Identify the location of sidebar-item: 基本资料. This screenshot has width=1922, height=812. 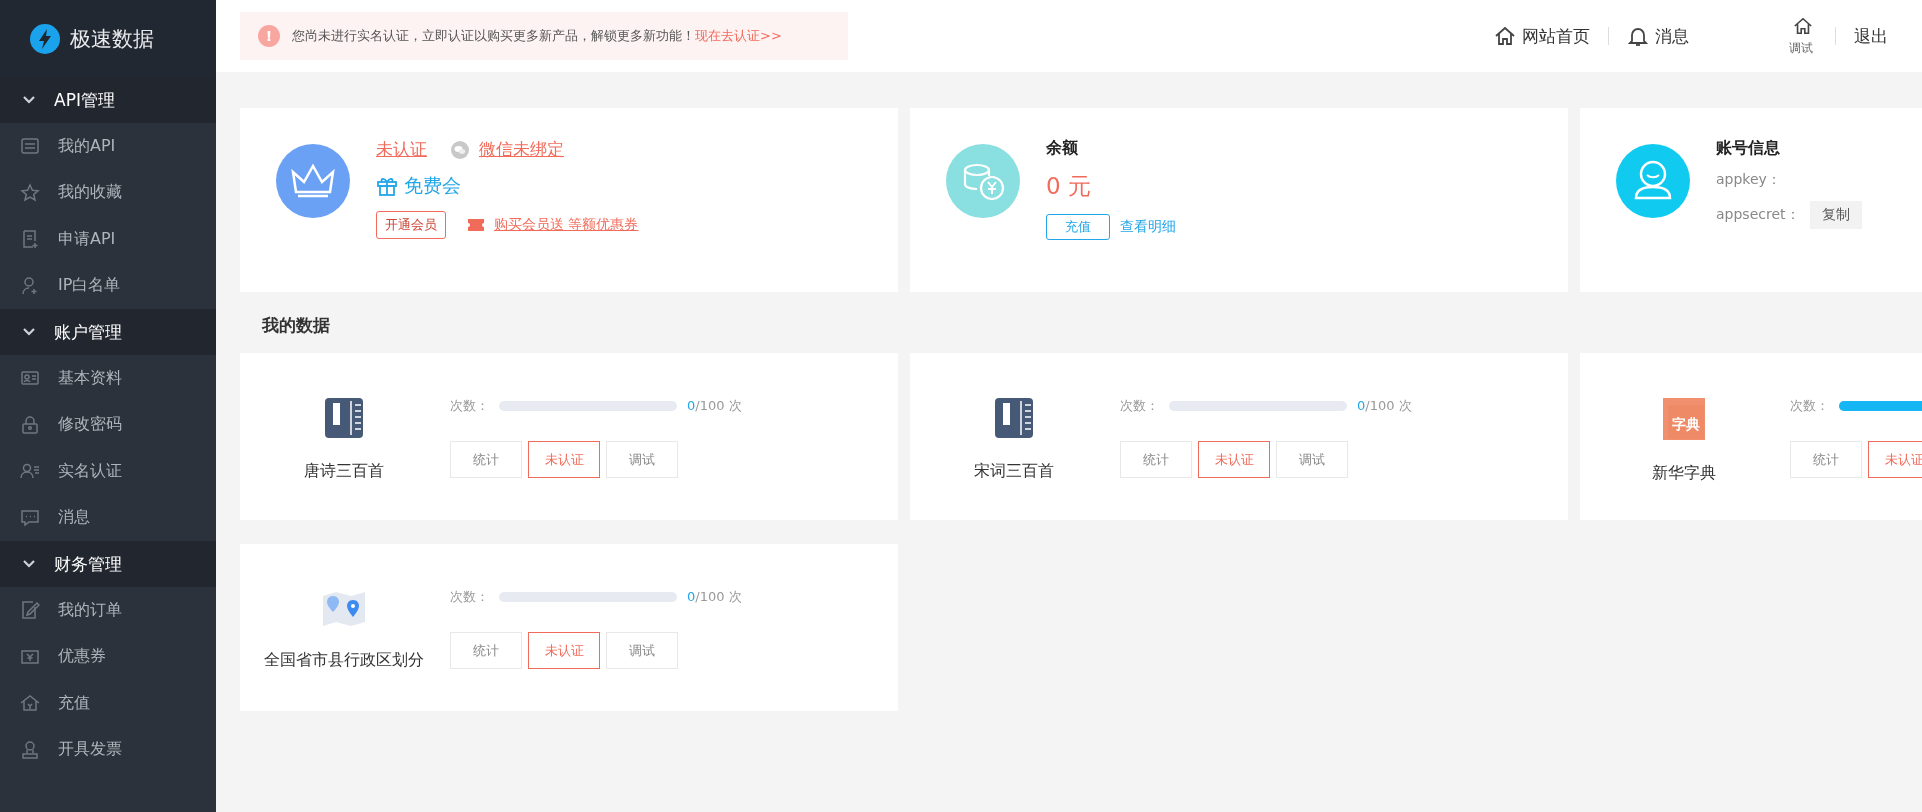
(108, 378).